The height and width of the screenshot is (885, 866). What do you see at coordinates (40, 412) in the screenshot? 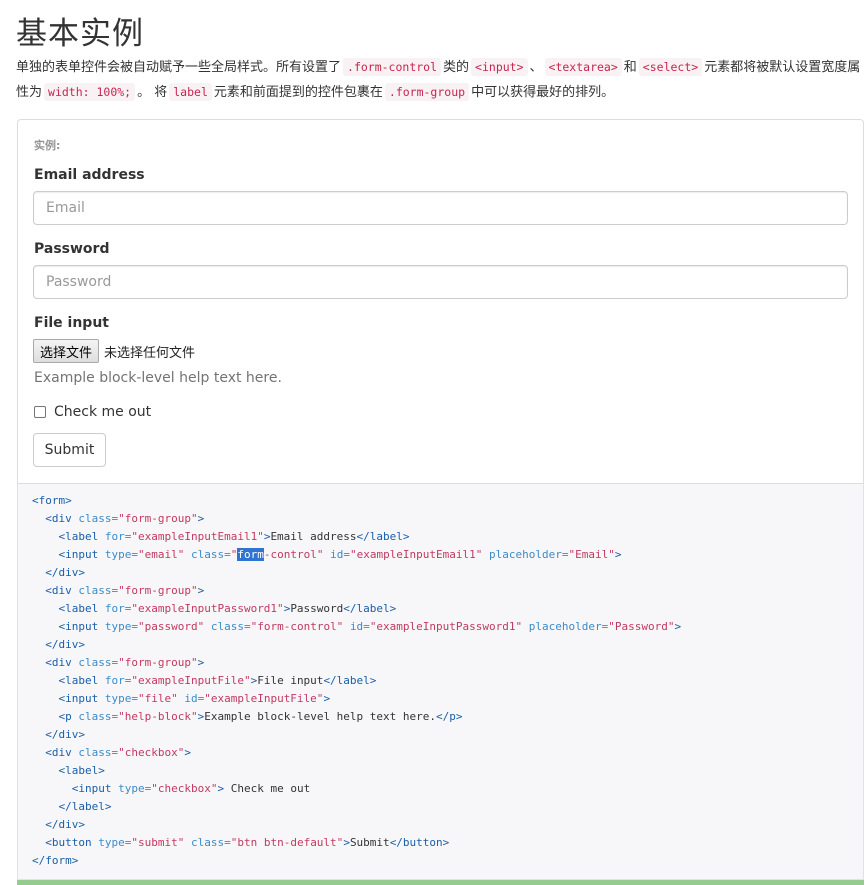
I see `checkbox` at bounding box center [40, 412].